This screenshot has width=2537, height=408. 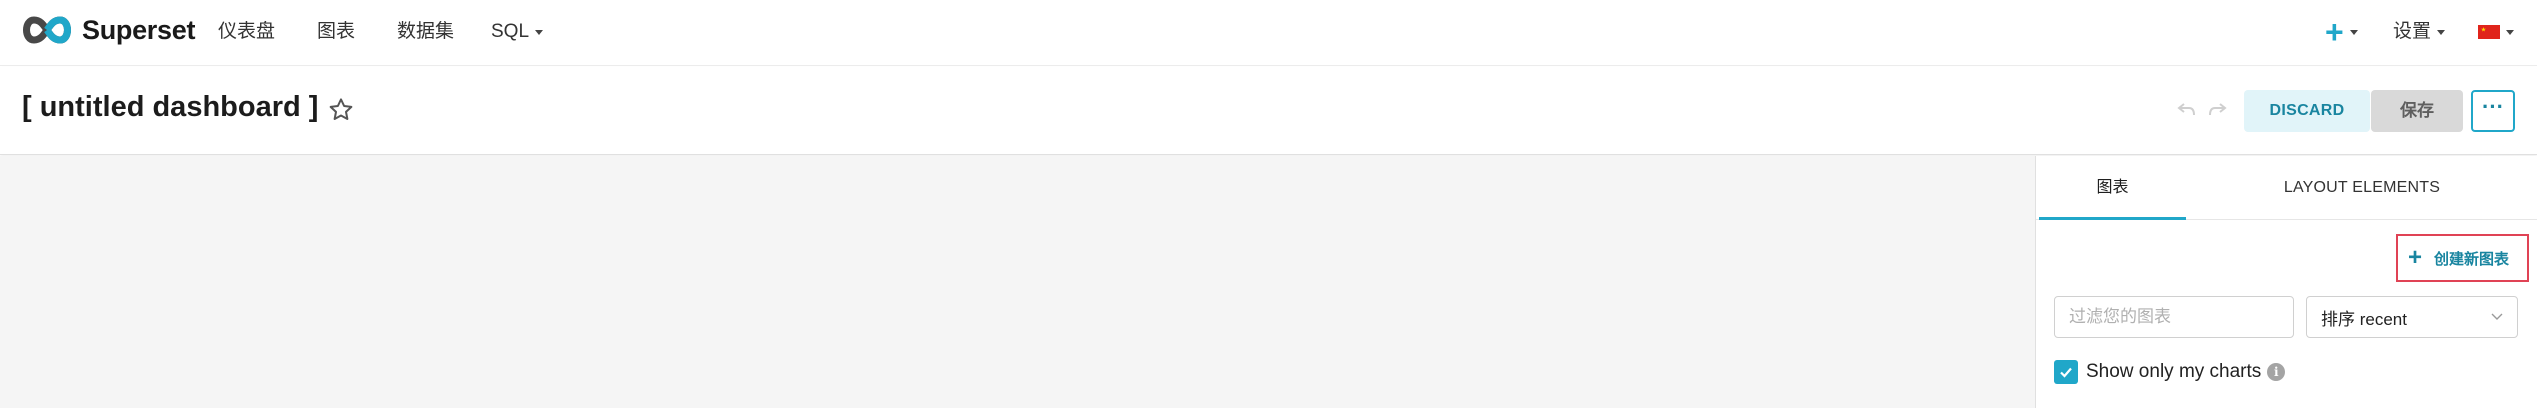 I want to click on sort-select: 排序 recent, so click(x=2412, y=317).